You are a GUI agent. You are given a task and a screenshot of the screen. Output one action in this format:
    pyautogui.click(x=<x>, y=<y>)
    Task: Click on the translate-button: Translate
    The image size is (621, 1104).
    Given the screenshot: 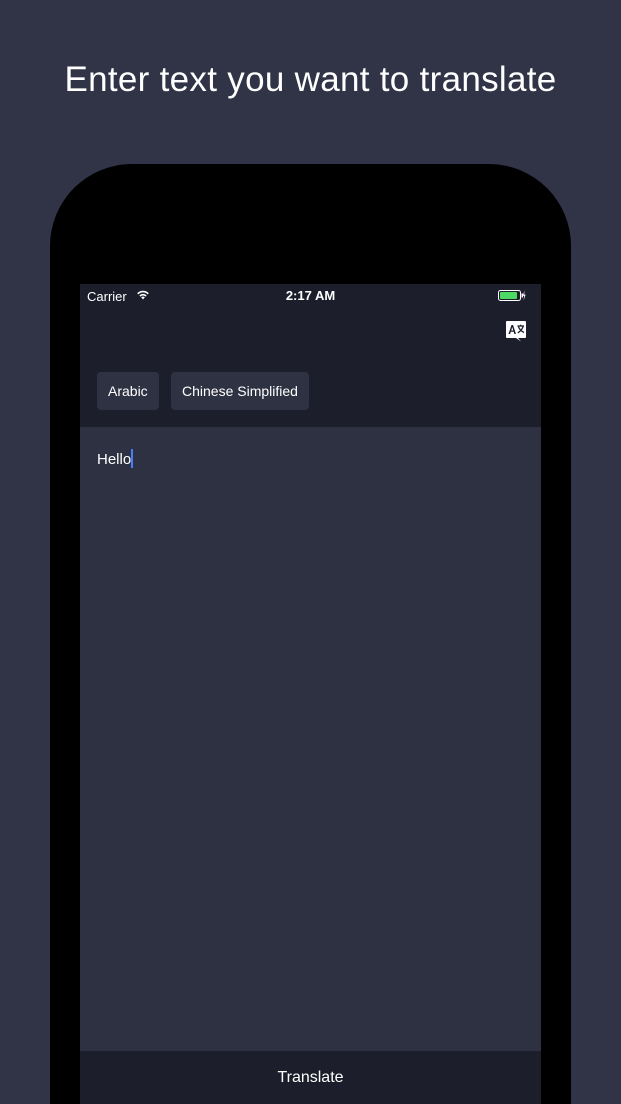 What is the action you would take?
    pyautogui.click(x=310, y=1077)
    